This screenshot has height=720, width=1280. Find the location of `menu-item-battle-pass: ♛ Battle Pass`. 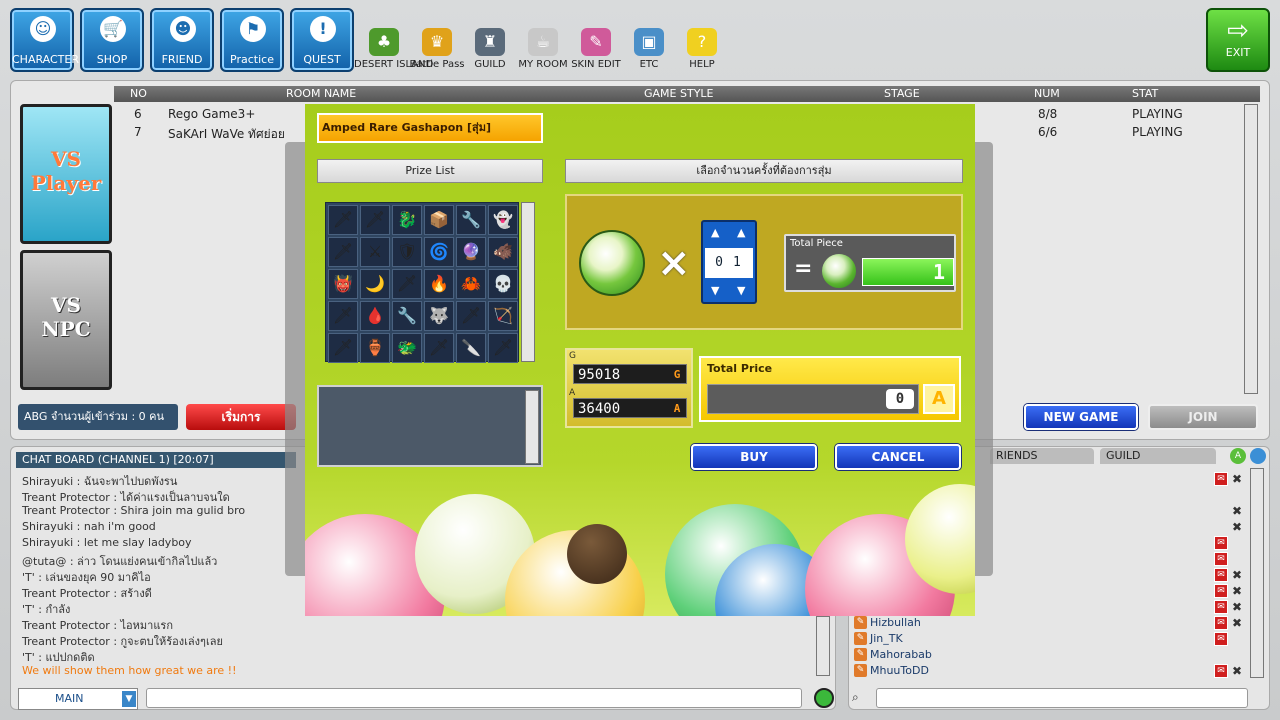

menu-item-battle-pass: ♛ Battle Pass is located at coordinates (437, 49).